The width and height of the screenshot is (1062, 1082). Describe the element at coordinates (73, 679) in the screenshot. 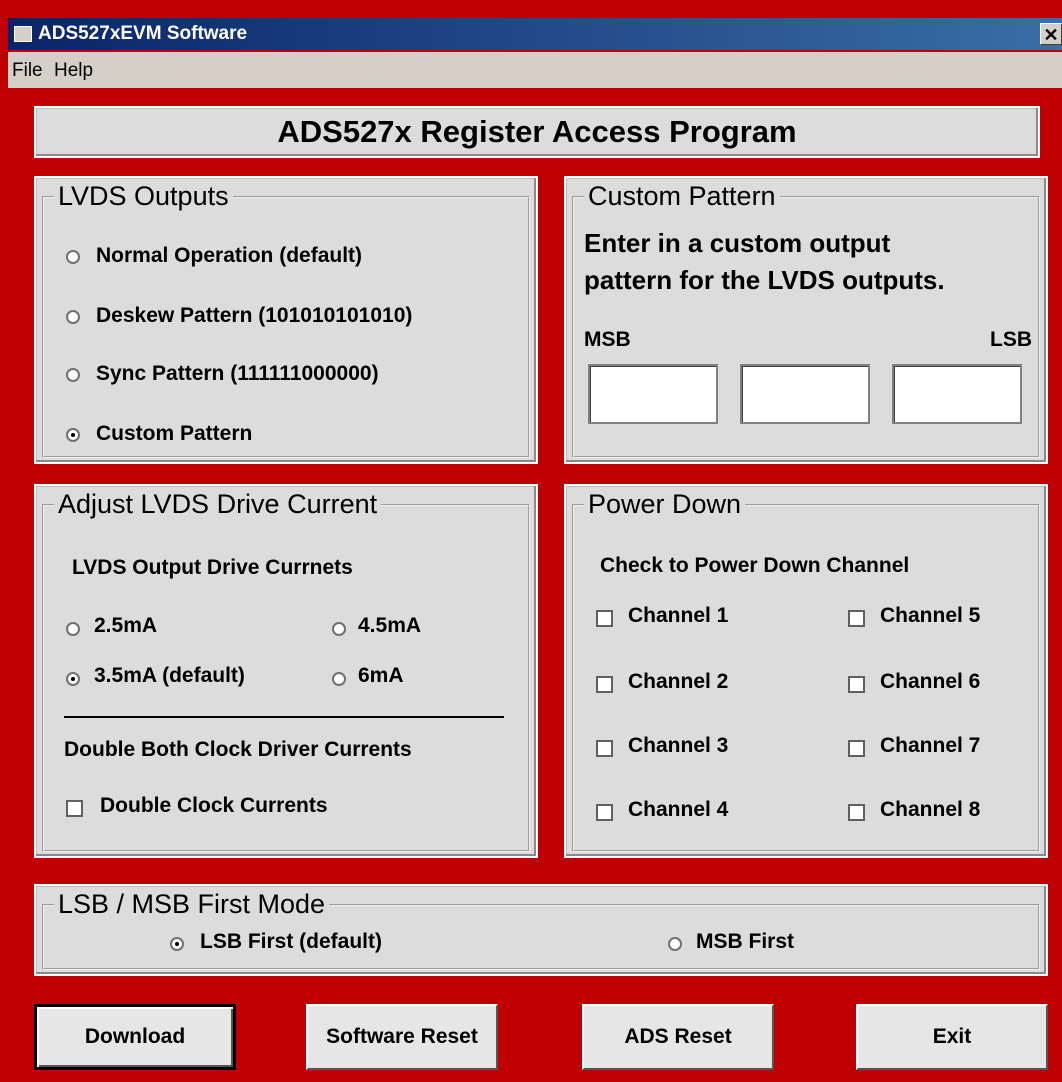

I see `current-3-5ma-radio` at that location.